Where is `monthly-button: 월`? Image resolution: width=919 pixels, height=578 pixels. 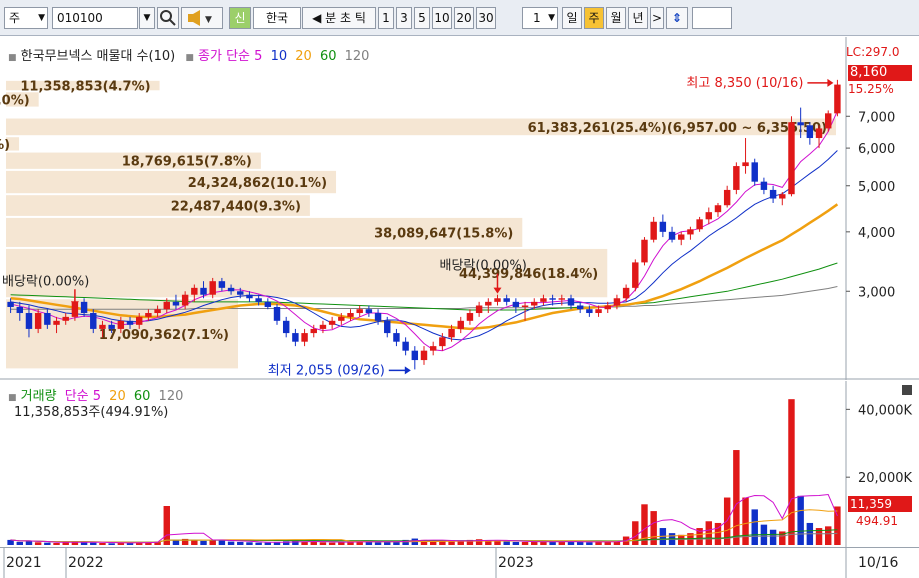 monthly-button: 월 is located at coordinates (616, 18).